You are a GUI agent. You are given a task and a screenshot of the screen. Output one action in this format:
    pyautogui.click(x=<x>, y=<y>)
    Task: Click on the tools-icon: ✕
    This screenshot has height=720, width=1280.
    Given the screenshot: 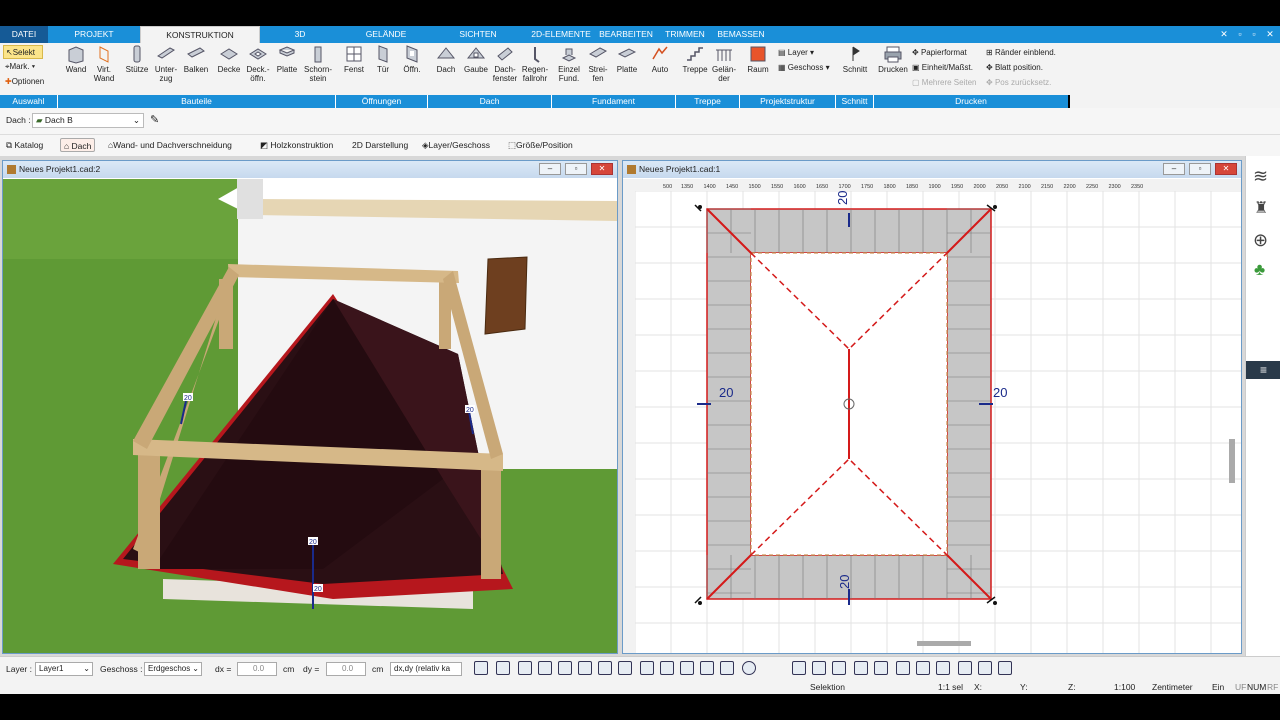 What is the action you would take?
    pyautogui.click(x=1224, y=34)
    